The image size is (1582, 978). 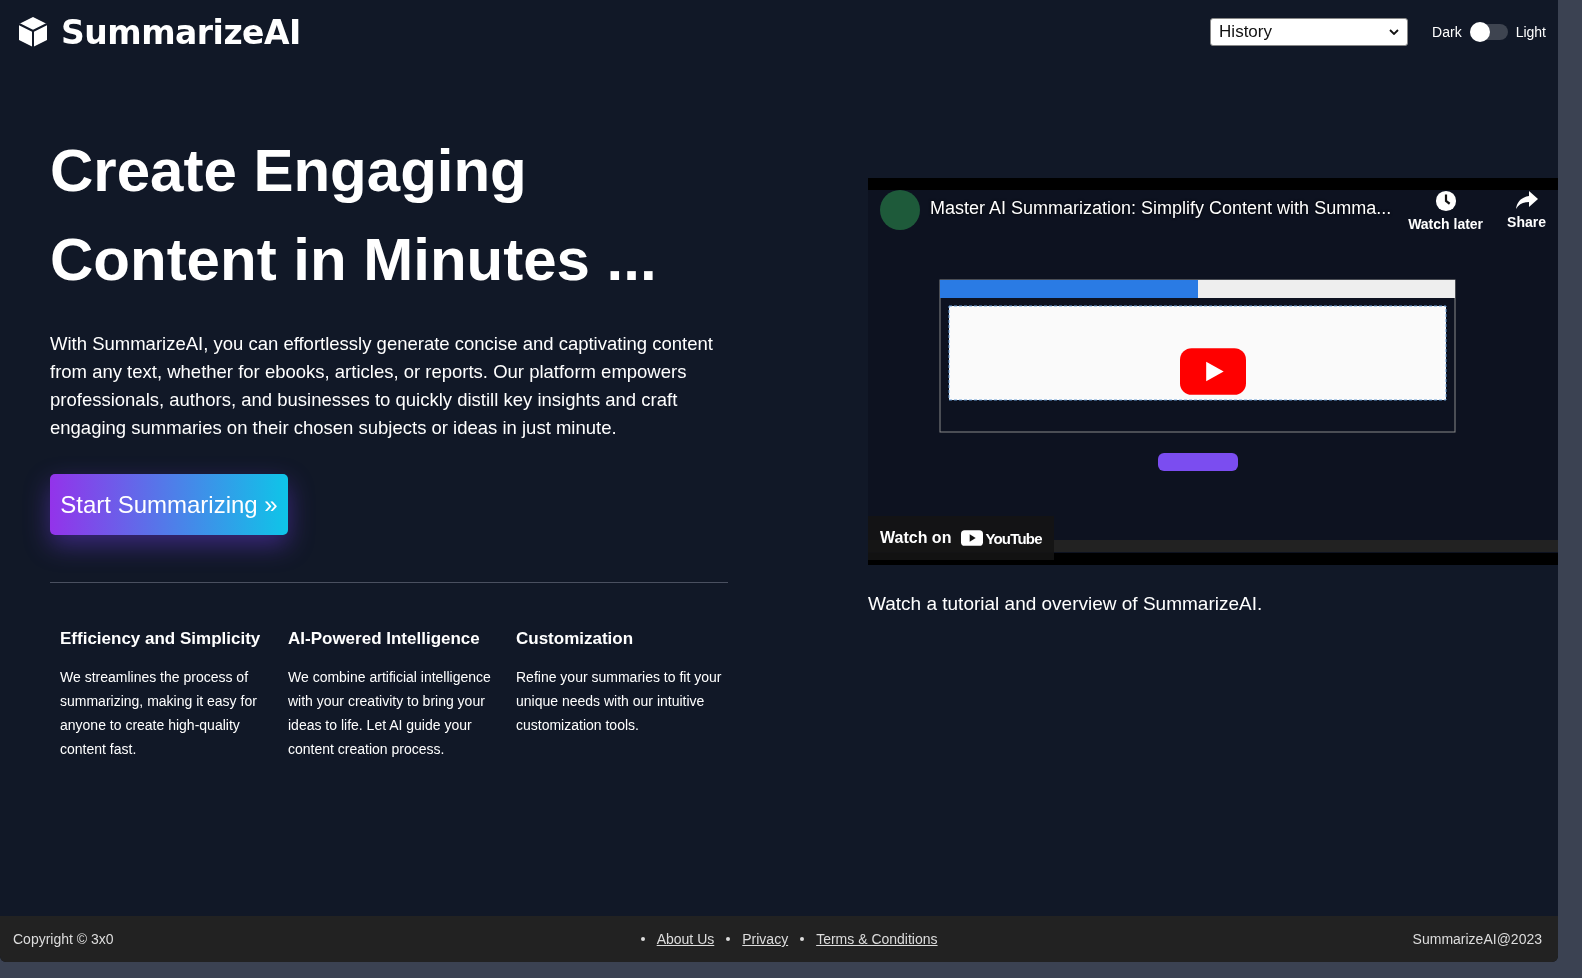 I want to click on feature-title: AI-Powered Intelligence, so click(x=384, y=639).